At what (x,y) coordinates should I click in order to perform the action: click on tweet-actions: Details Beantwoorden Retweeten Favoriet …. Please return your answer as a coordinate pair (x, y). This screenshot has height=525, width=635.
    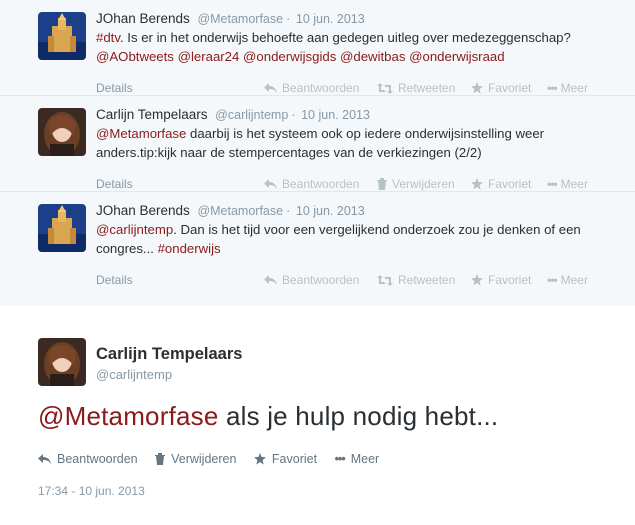
    Looking at the image, I should click on (347, 282).